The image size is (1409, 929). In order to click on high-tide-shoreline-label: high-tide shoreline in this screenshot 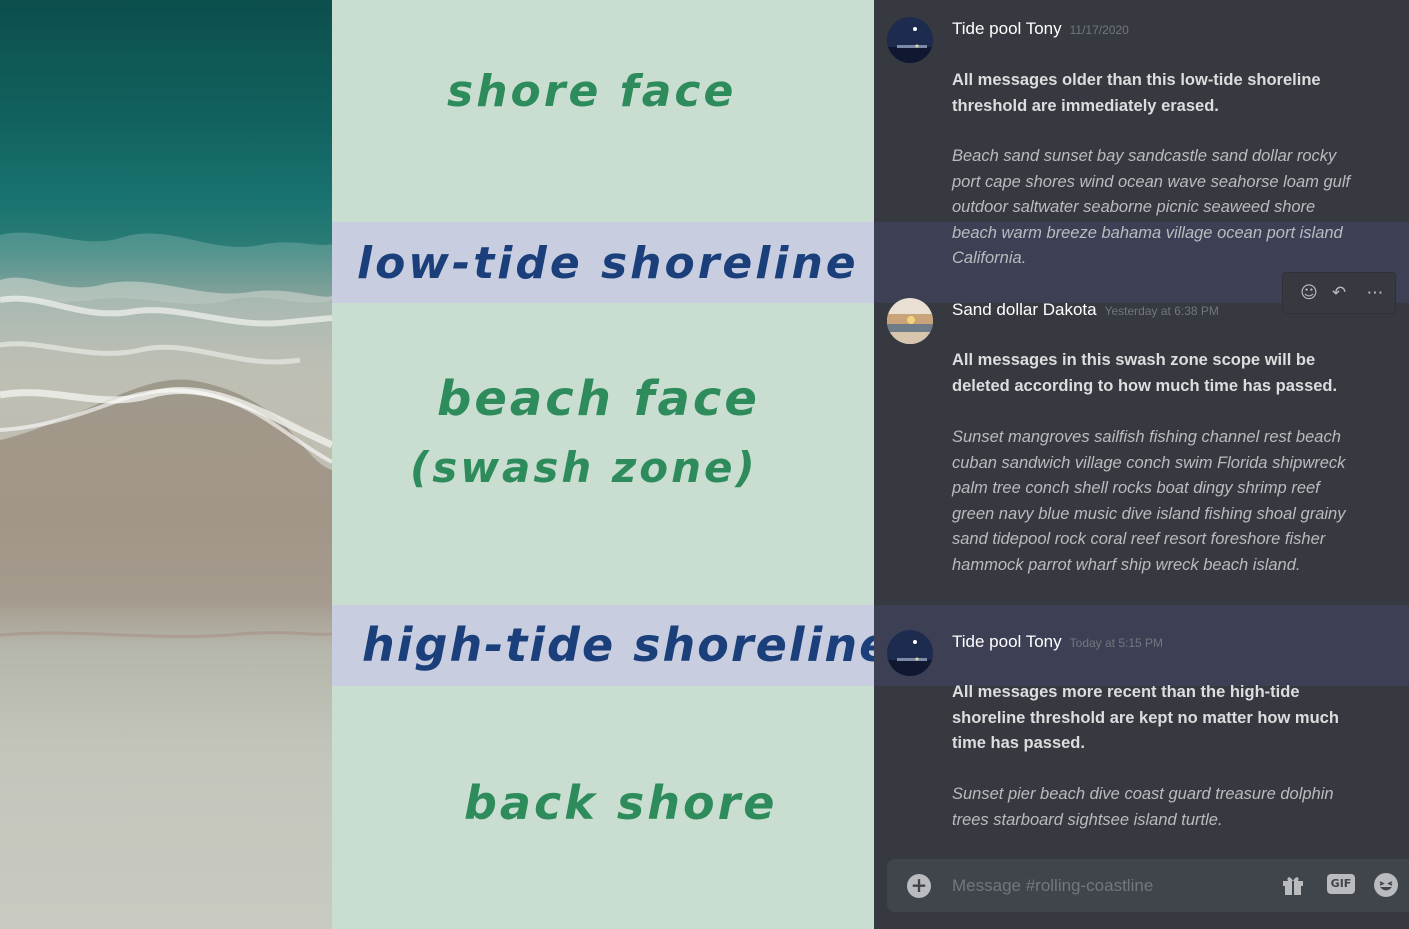, I will do `click(627, 645)`.